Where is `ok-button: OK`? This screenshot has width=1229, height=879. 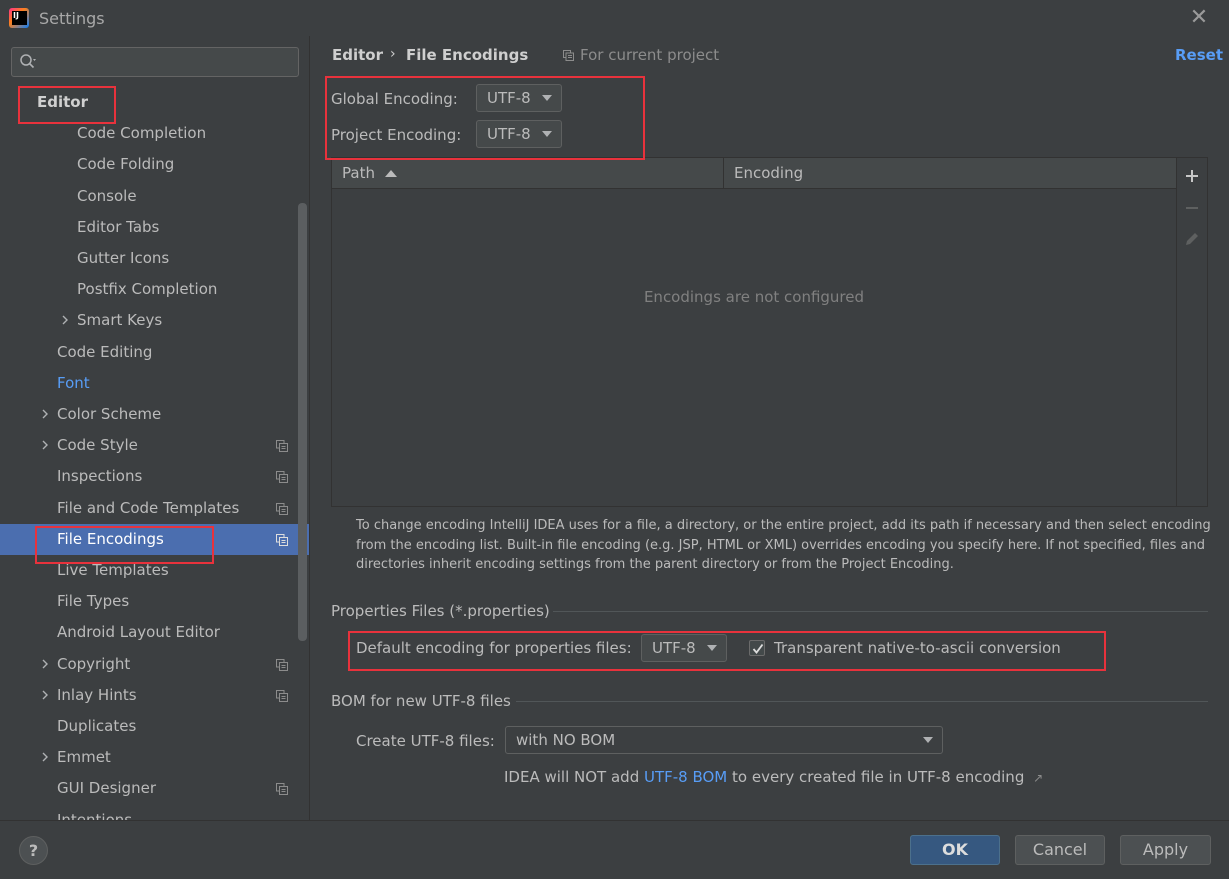 ok-button: OK is located at coordinates (955, 850).